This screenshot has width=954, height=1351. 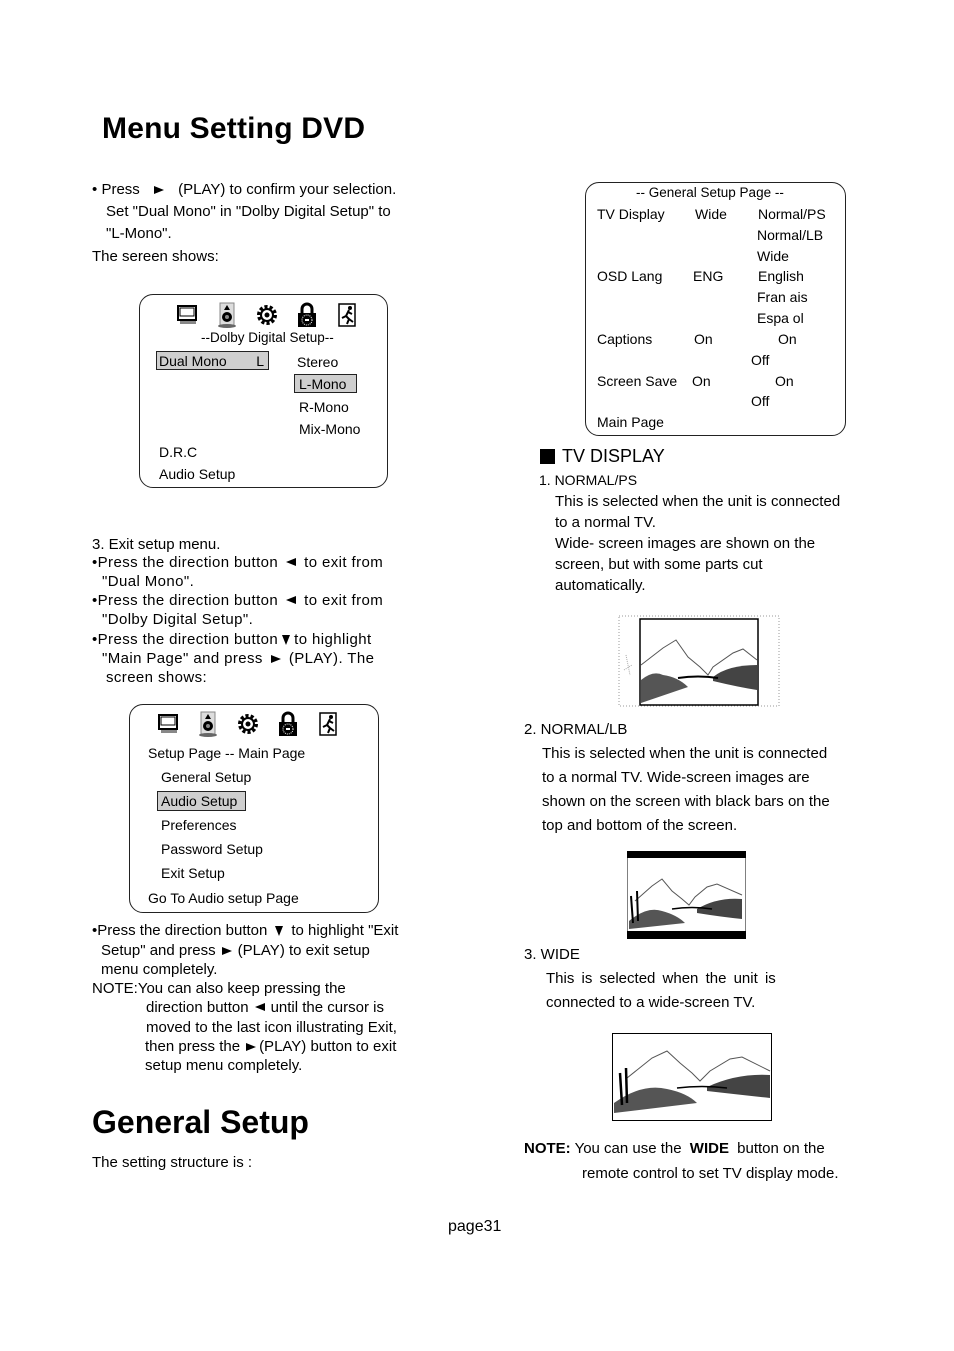 I want to click on dual-mono-item: Dual Mono L, so click(x=212, y=360).